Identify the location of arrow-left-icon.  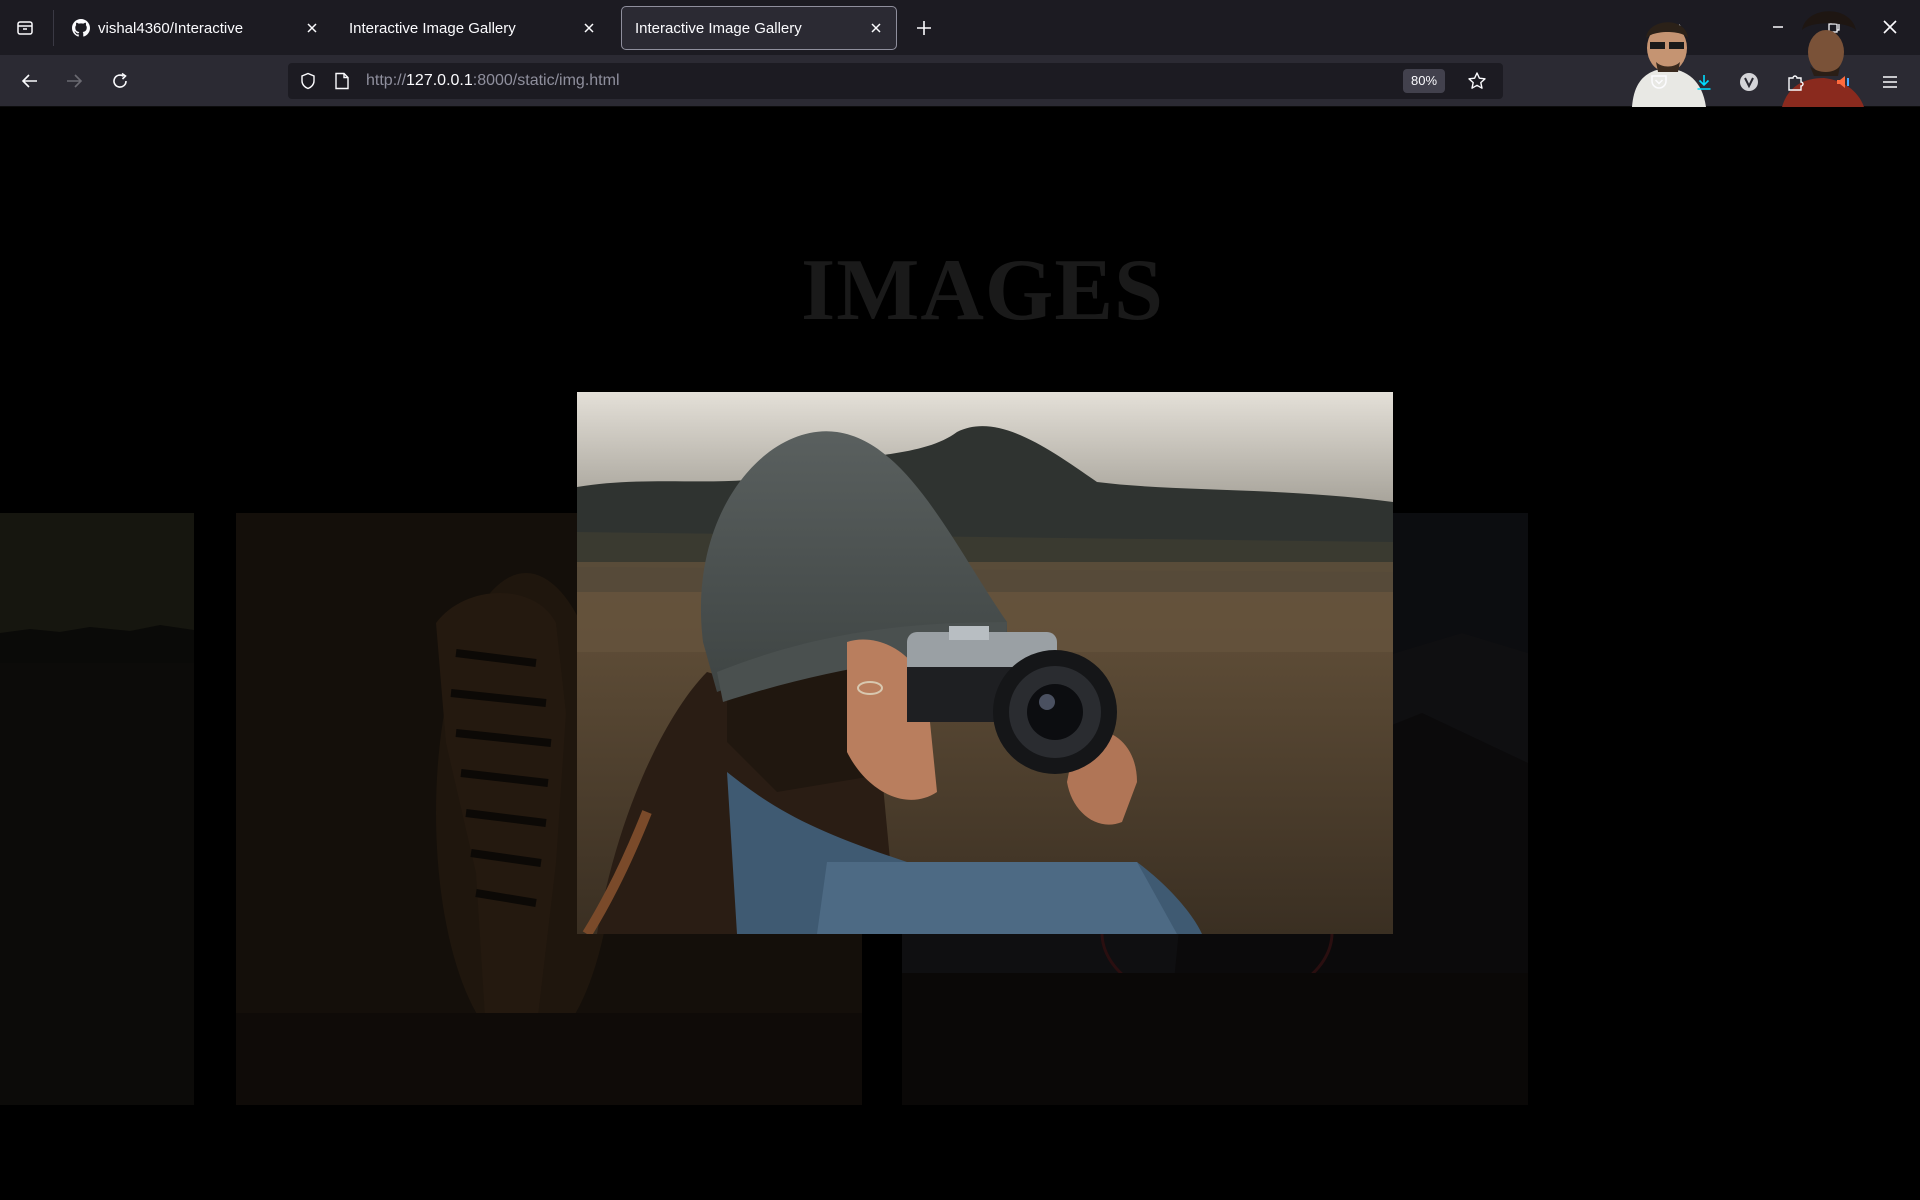
(29, 81).